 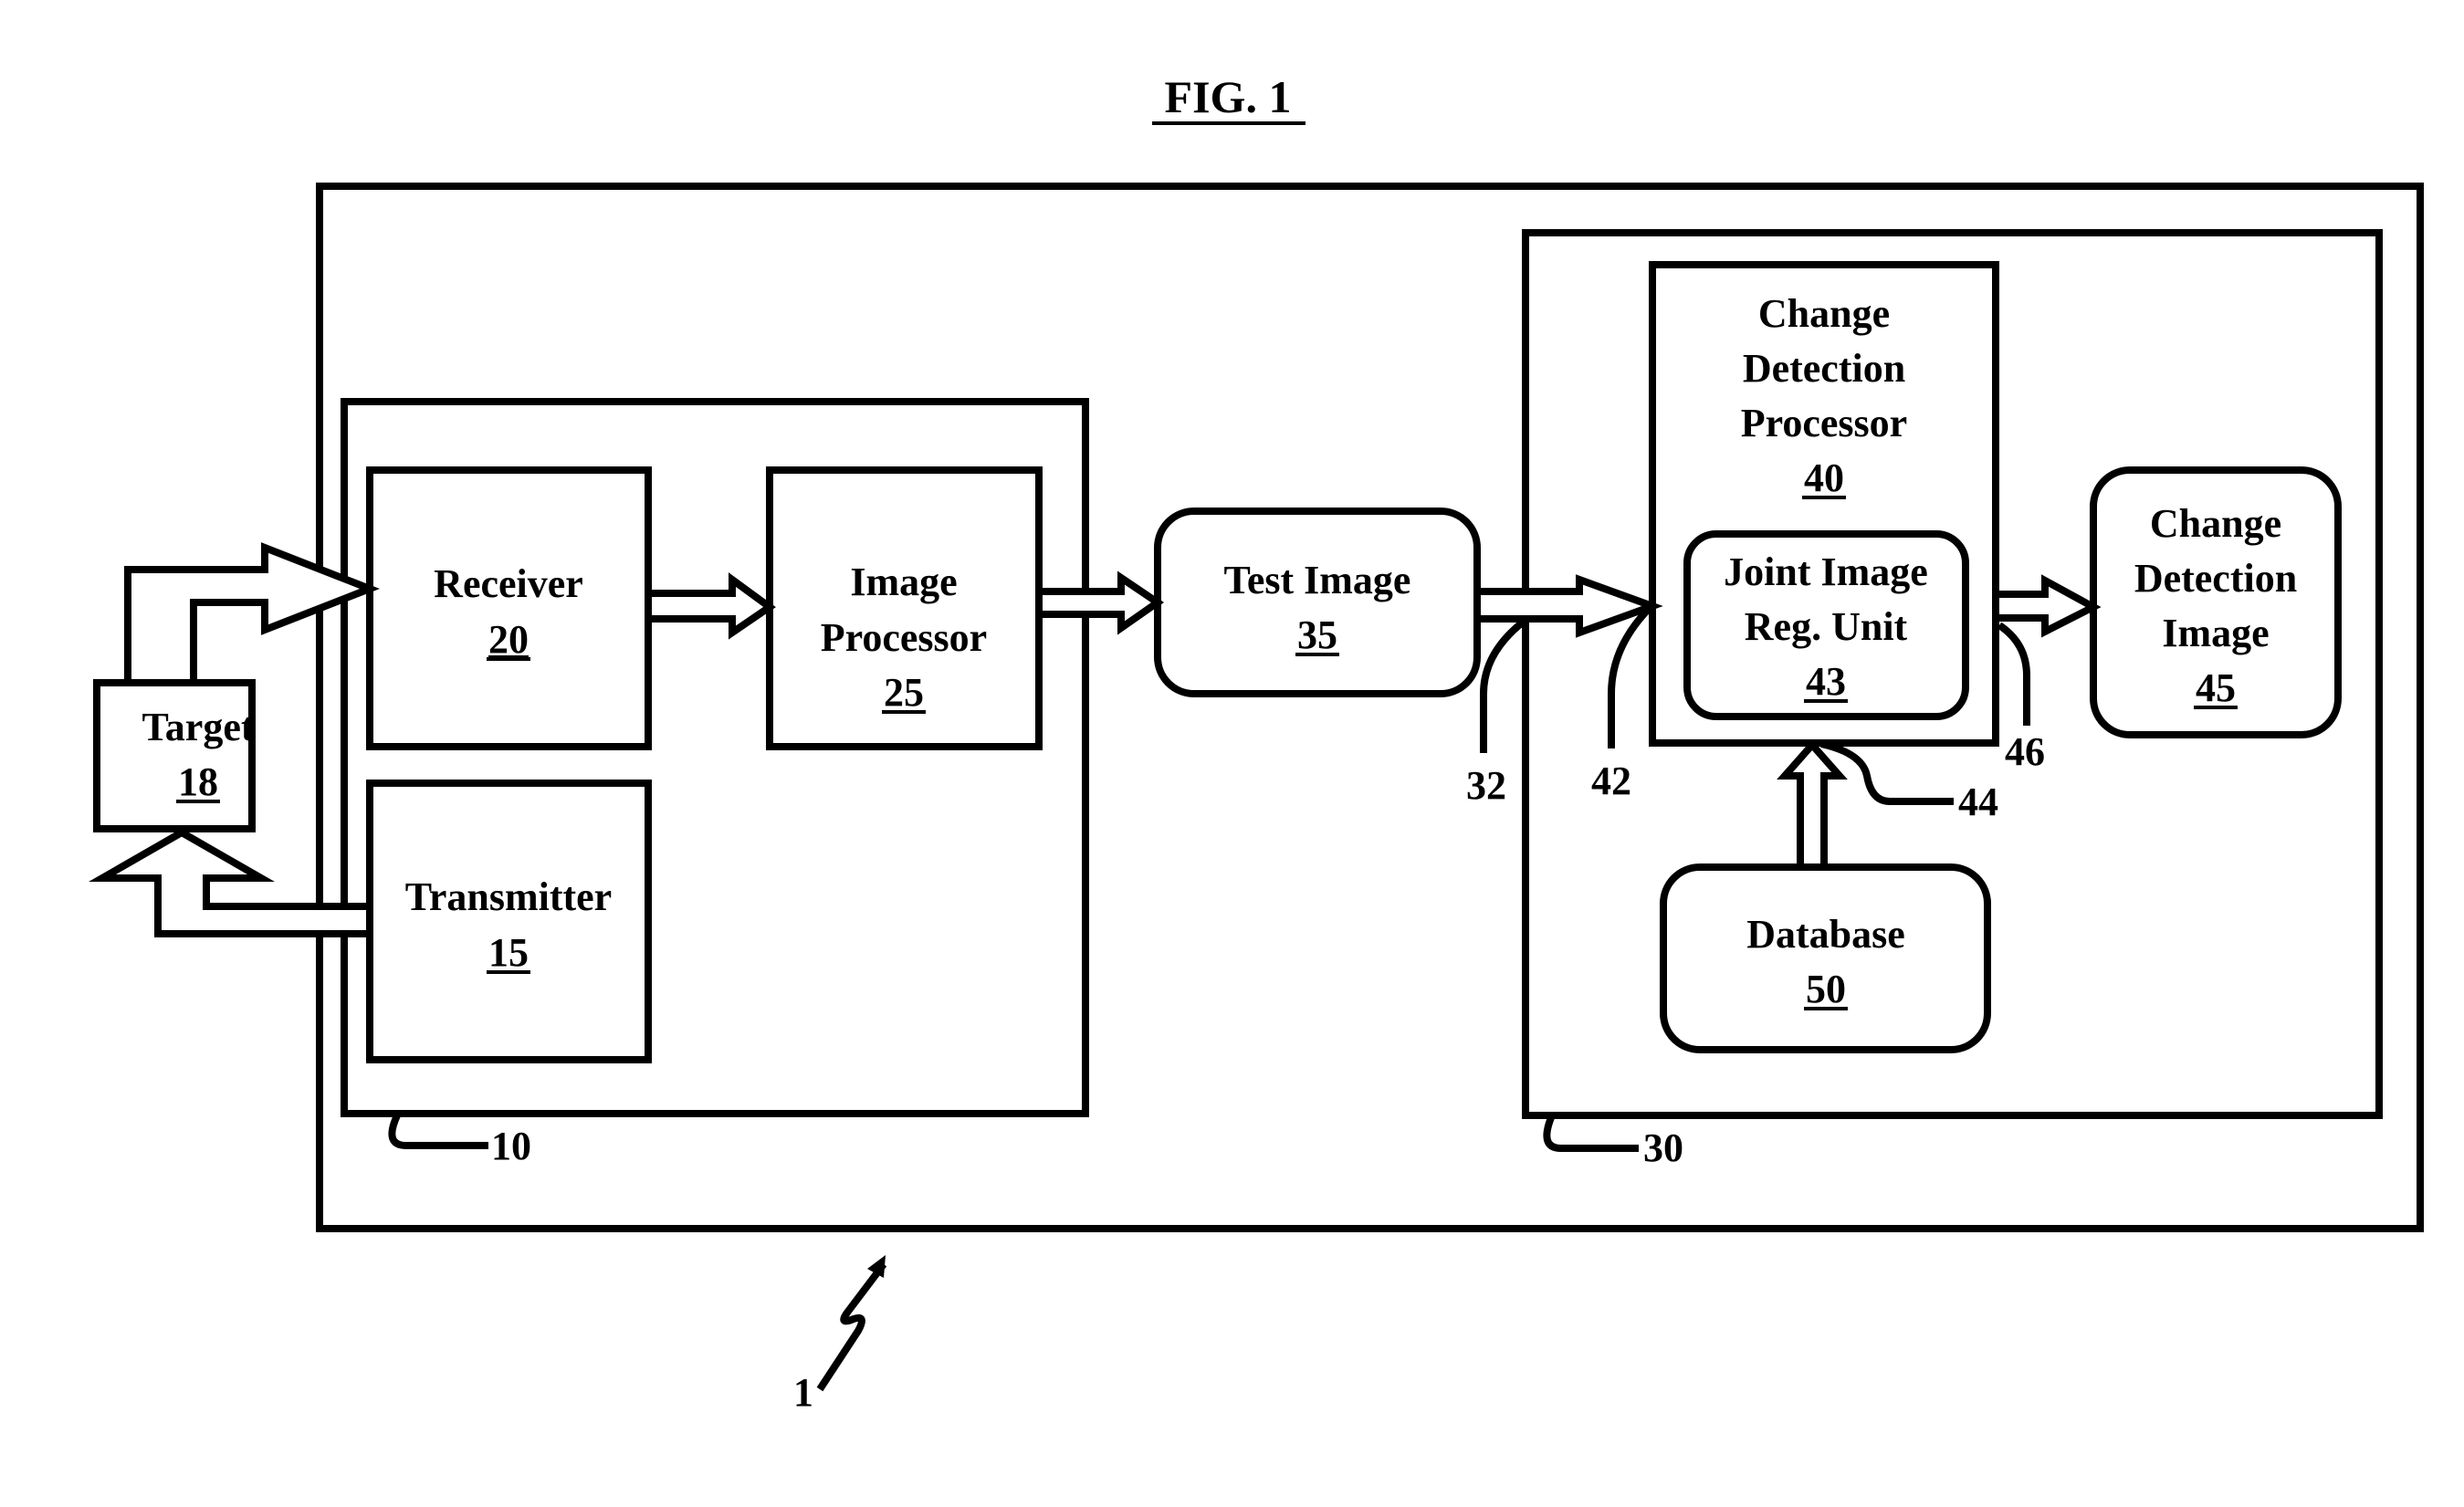 I want to click on cdi-label-line1: Change, so click(x=2215, y=523).